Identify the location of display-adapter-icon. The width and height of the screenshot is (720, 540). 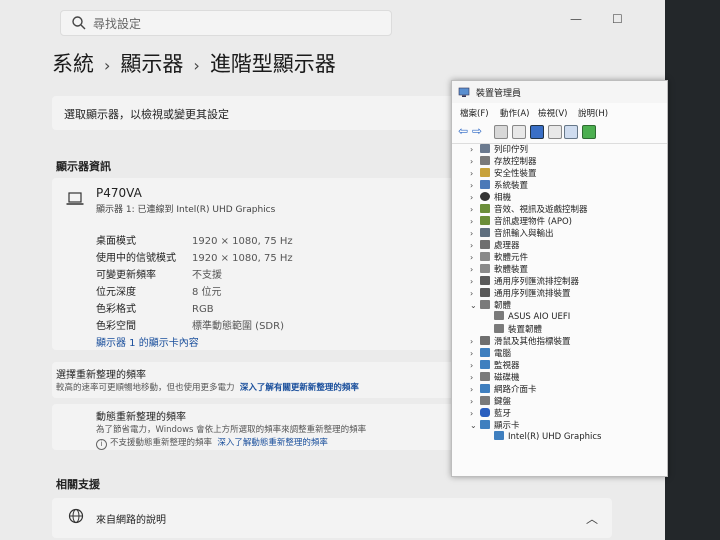
(499, 435).